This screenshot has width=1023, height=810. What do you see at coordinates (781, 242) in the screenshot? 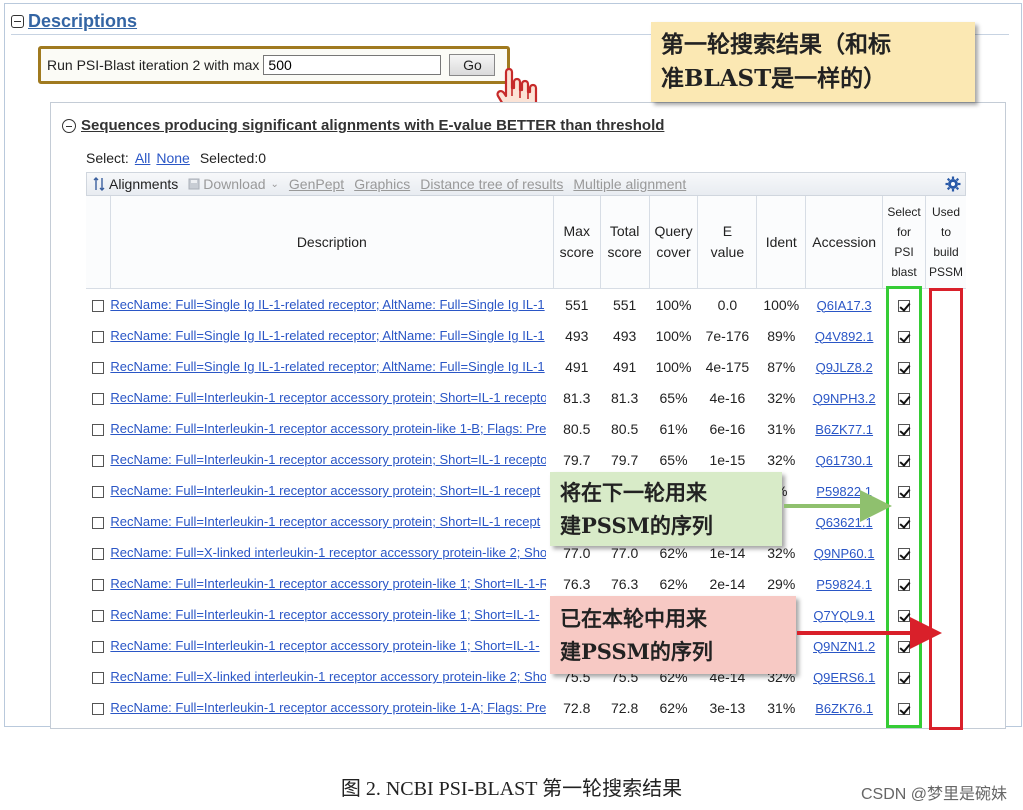
I see `header-ident: Ident` at bounding box center [781, 242].